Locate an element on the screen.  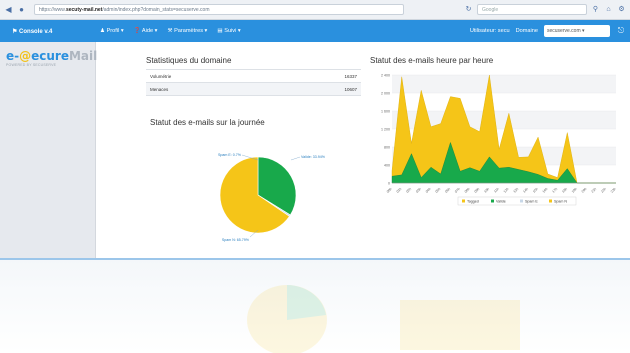
x-tick-label: 09h is located at coordinates (477, 190).